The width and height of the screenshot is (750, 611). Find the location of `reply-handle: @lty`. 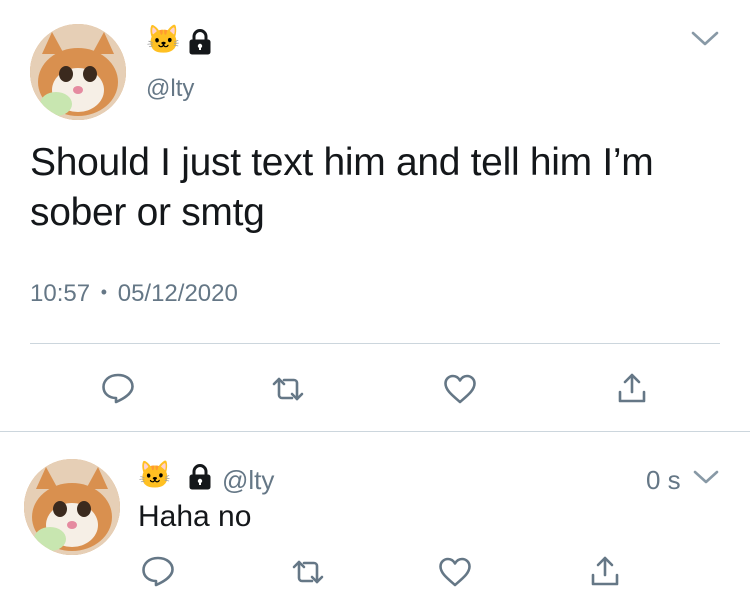

reply-handle: @lty is located at coordinates (248, 480).